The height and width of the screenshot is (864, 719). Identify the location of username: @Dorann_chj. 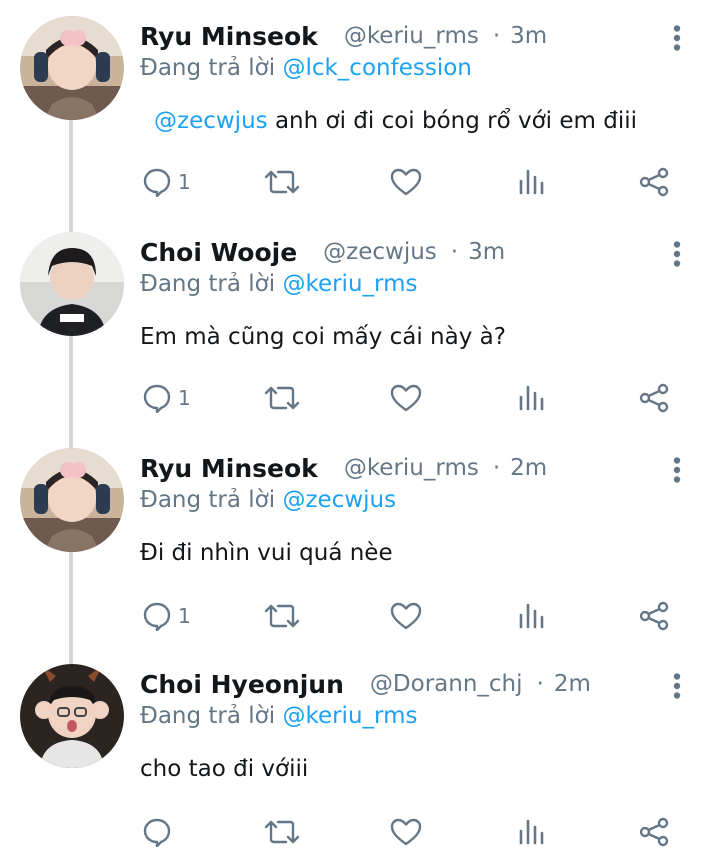
(446, 684).